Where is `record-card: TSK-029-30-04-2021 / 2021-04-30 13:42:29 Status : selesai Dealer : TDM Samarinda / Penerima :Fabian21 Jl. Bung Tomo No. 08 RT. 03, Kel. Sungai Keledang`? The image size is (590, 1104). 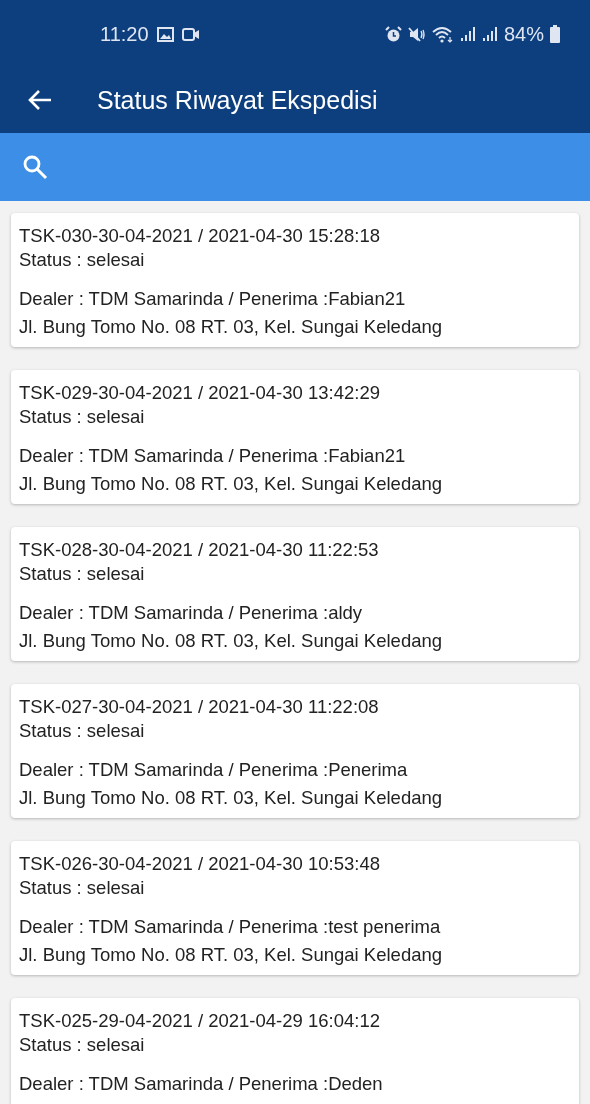 record-card: TSK-029-30-04-2021 / 2021-04-30 13:42:29 Status : selesai Dealer : TDM Samarinda / Penerima :Fabian21 Jl. Bung Tomo No. 08 RT. 03, Kel. Sungai Keledang is located at coordinates (295, 437).